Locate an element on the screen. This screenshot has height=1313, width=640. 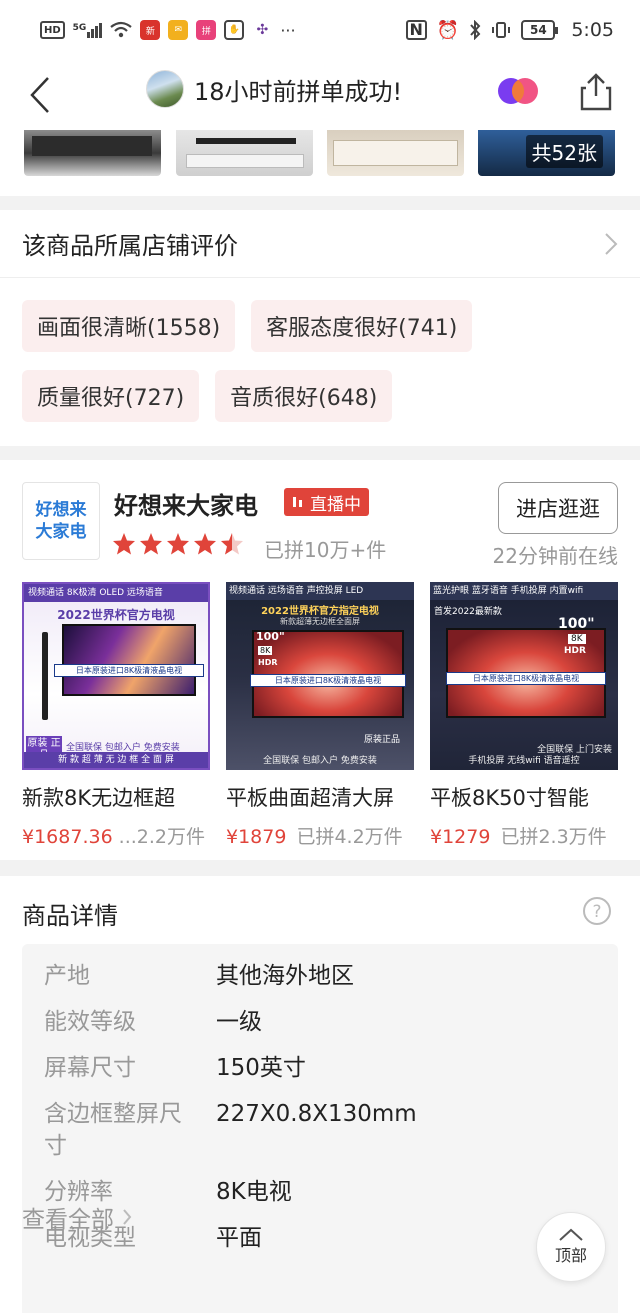
spec-value: 其他海外地区 is located at coordinates (285, 976).